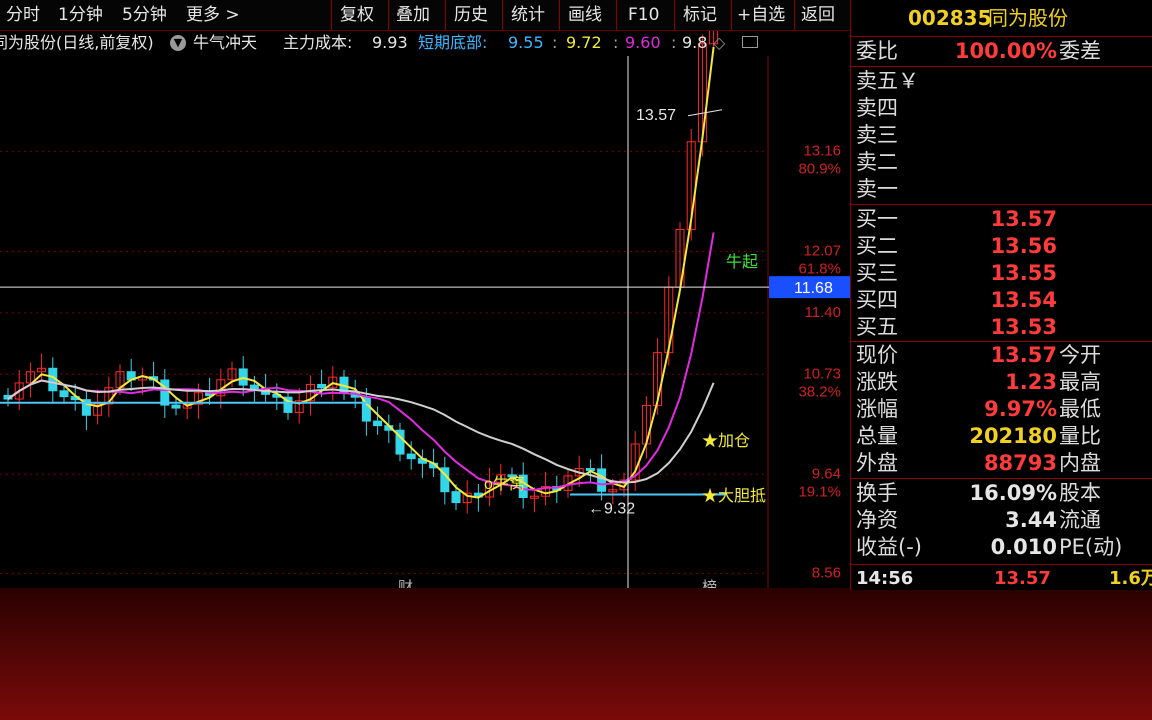 The image size is (1152, 720). I want to click on price-tick-label: 11.40, so click(823, 312).